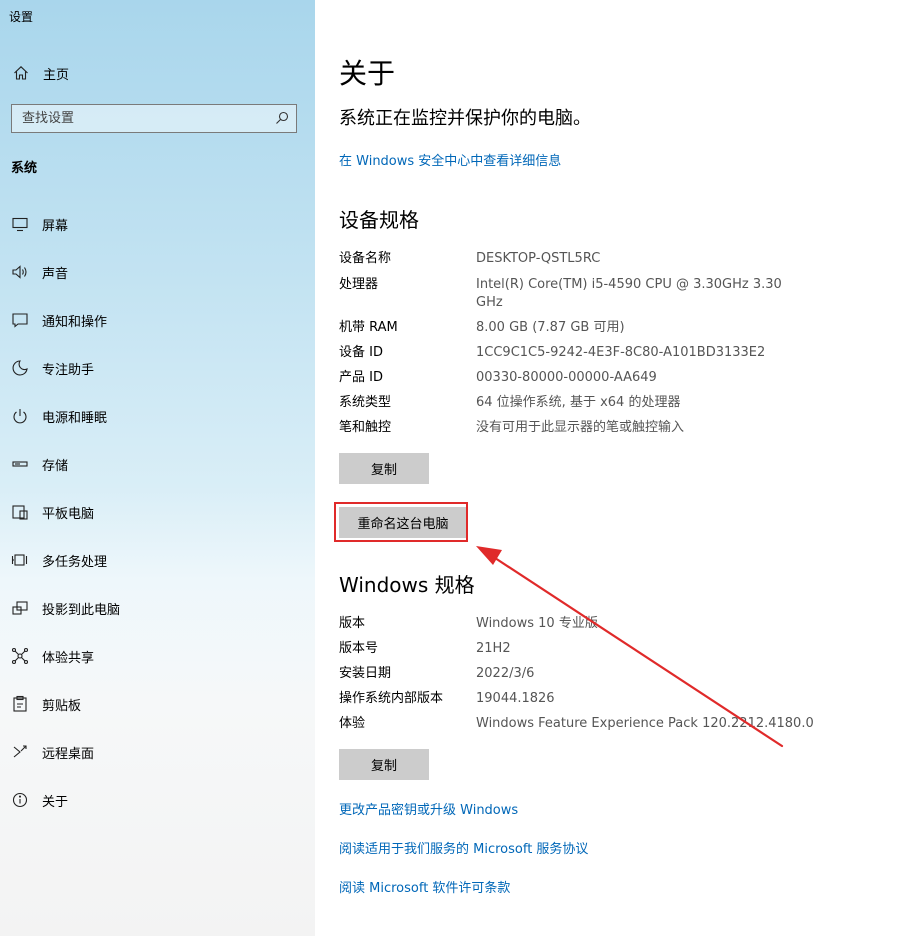 The height and width of the screenshot is (936, 921). Describe the element at coordinates (20, 512) in the screenshot. I see `tablet-icon` at that location.